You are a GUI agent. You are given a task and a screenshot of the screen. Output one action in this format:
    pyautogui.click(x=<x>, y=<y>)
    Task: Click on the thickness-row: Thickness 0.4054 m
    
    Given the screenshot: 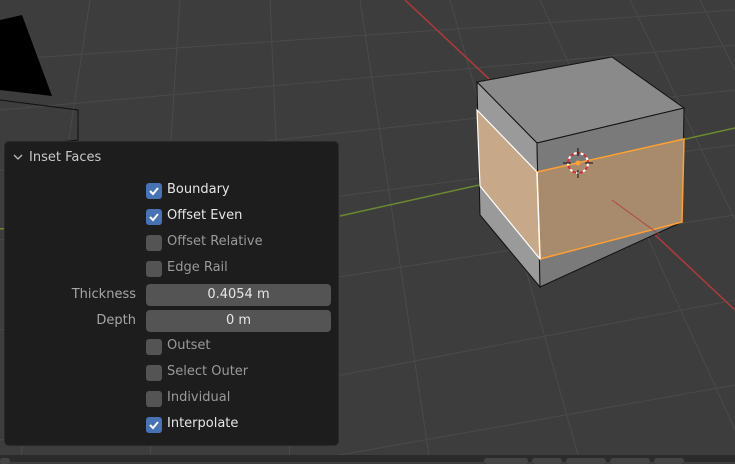 What is the action you would take?
    pyautogui.click(x=172, y=295)
    